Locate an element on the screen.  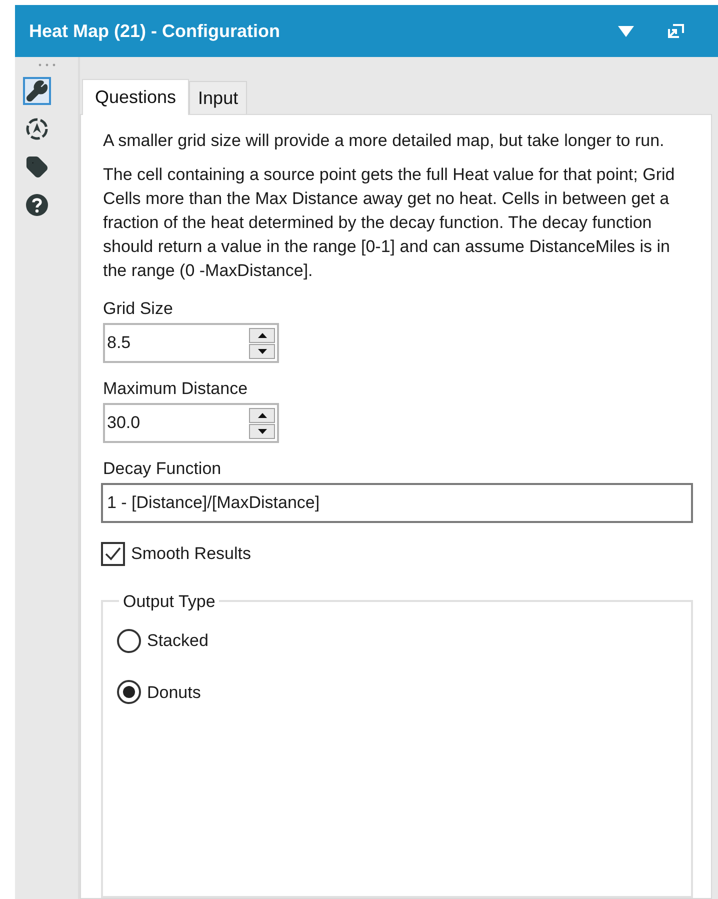
tag-icon is located at coordinates (37, 167).